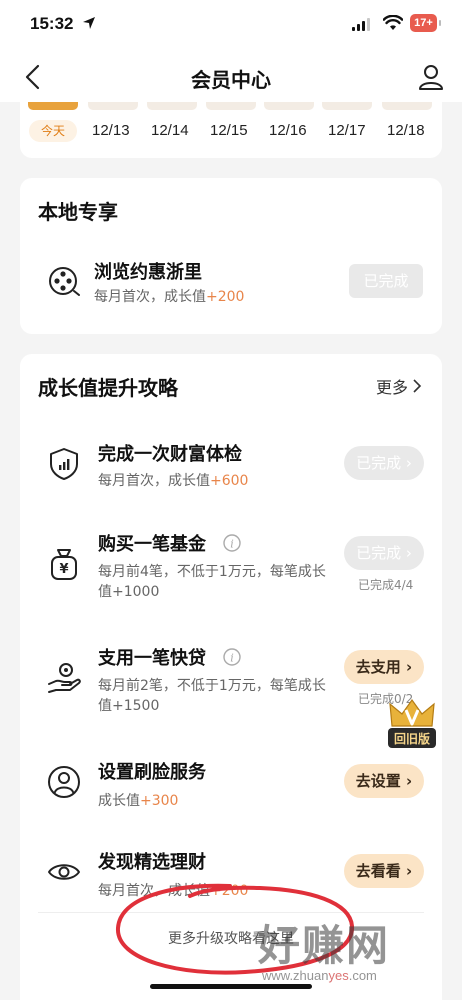 This screenshot has height=1000, width=462. I want to click on retro-version-badge: 回旧版, so click(412, 724).